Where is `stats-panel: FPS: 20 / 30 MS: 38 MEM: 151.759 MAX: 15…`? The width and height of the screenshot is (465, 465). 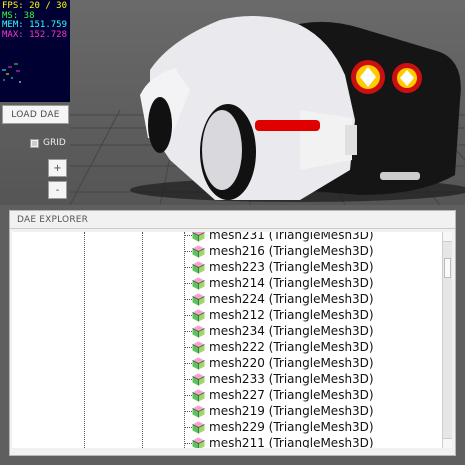
stats-panel: FPS: 20 / 30 MS: 38 MEM: 151.759 MAX: 15… is located at coordinates (35, 51).